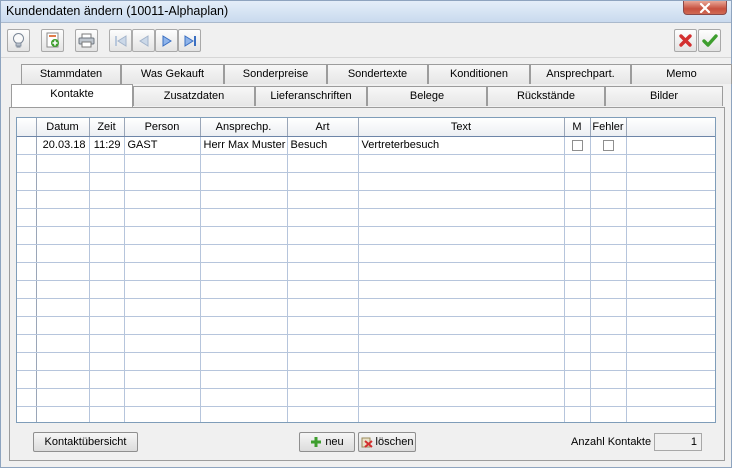 The width and height of the screenshot is (732, 468). Describe the element at coordinates (323, 127) in the screenshot. I see `column-header-art: Art` at that location.